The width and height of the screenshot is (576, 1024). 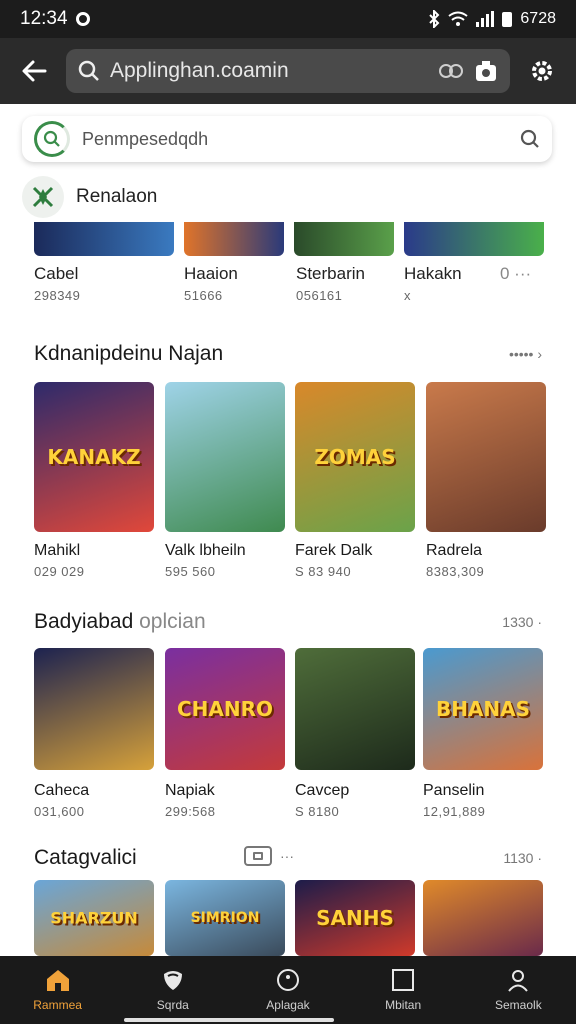 I want to click on game-card-2-2: CHANRO, so click(x=225, y=709).